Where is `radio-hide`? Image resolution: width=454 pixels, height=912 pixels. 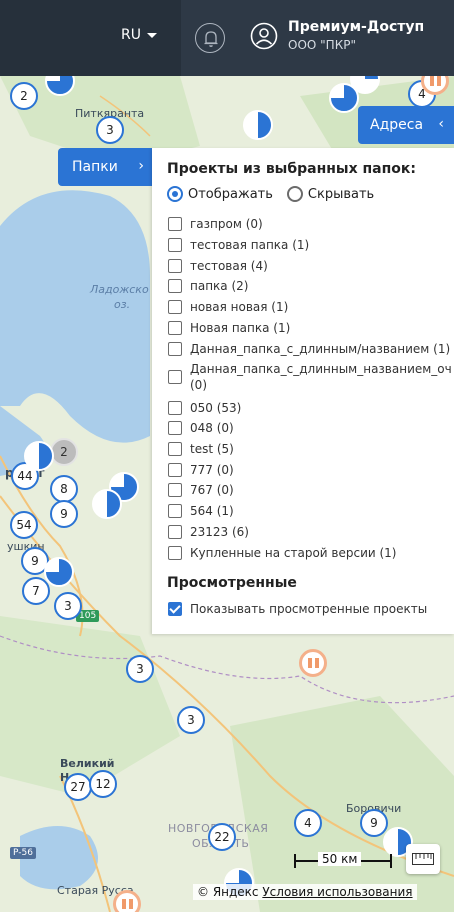 radio-hide is located at coordinates (294, 194).